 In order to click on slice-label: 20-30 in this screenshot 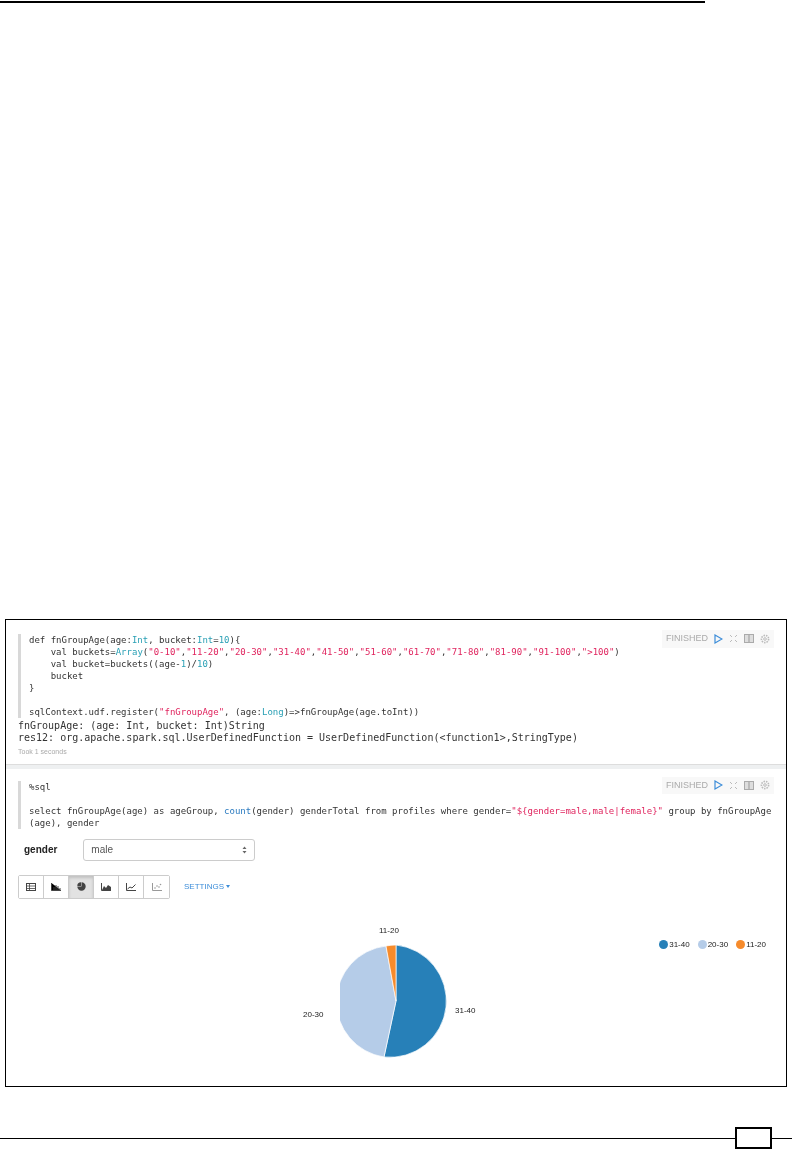, I will do `click(313, 1014)`.